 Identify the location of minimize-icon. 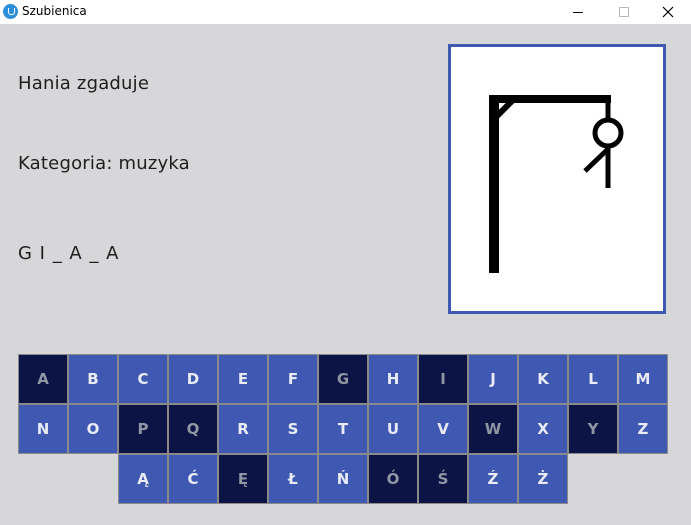
(578, 12).